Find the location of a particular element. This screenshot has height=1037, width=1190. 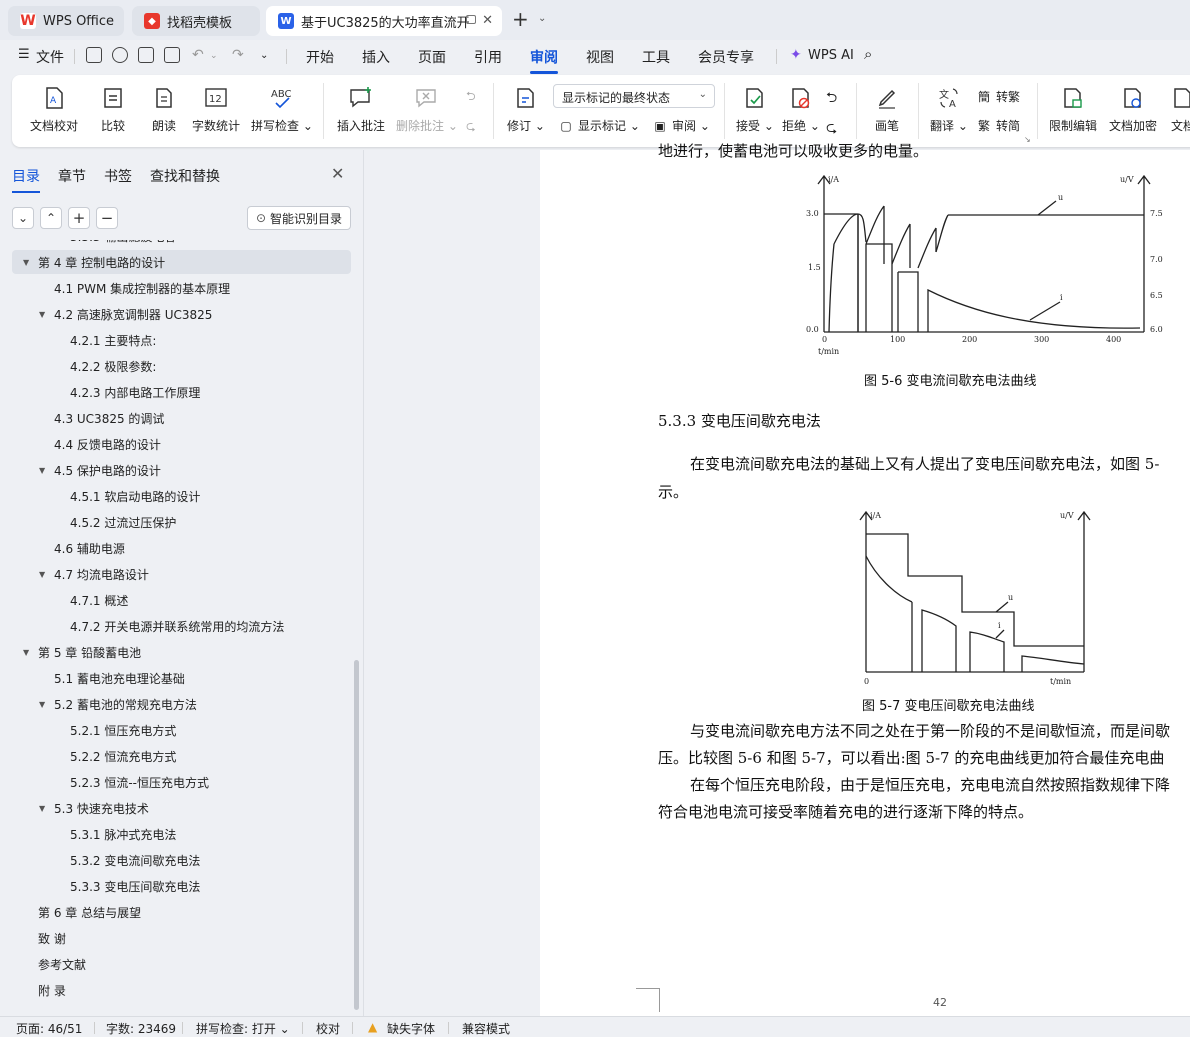

tab-template: ◆ 找稻壳模板 is located at coordinates (196, 21).